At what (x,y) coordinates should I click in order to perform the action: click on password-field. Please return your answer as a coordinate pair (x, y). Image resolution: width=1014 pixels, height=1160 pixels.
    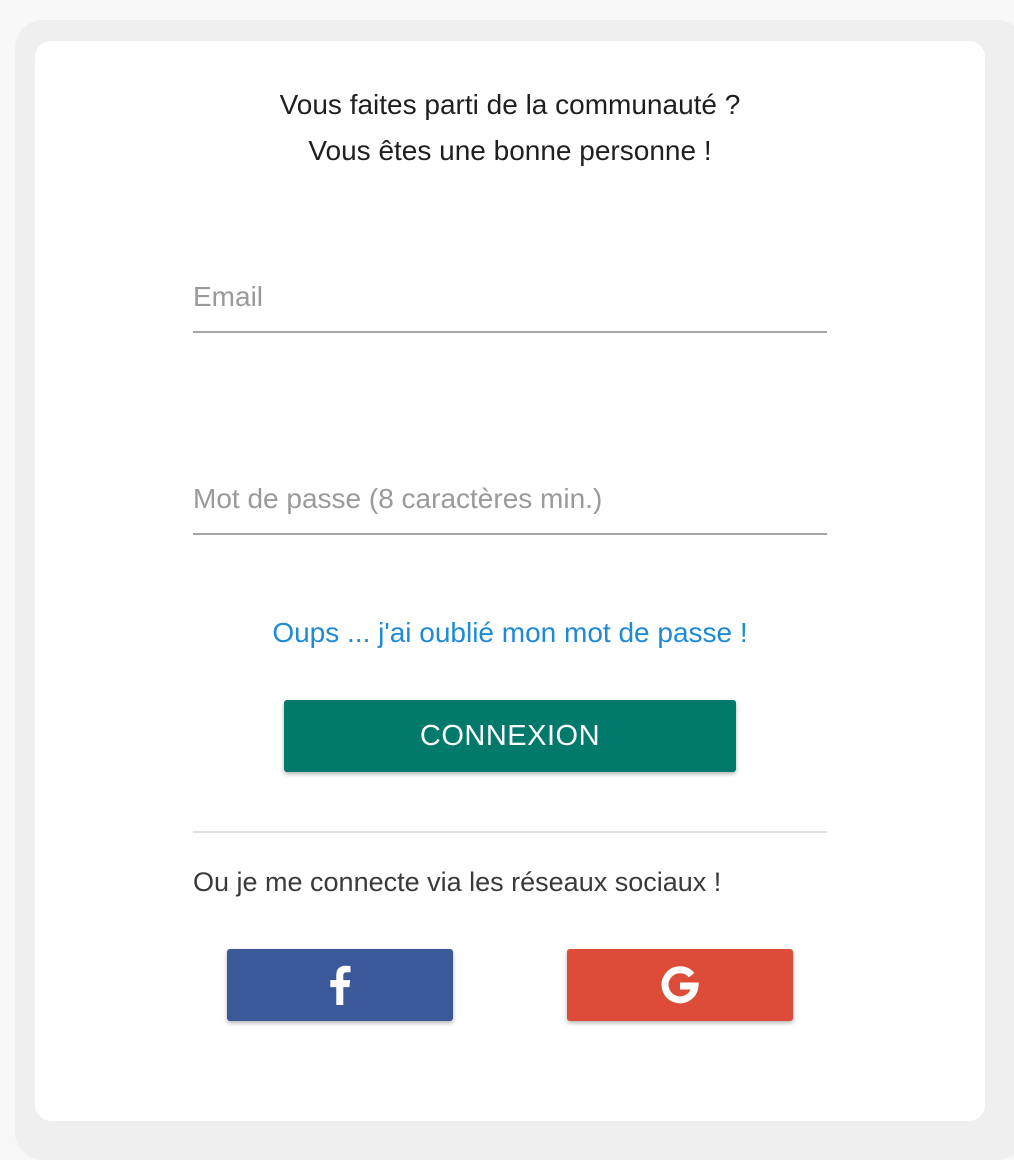
    Looking at the image, I should click on (510, 504).